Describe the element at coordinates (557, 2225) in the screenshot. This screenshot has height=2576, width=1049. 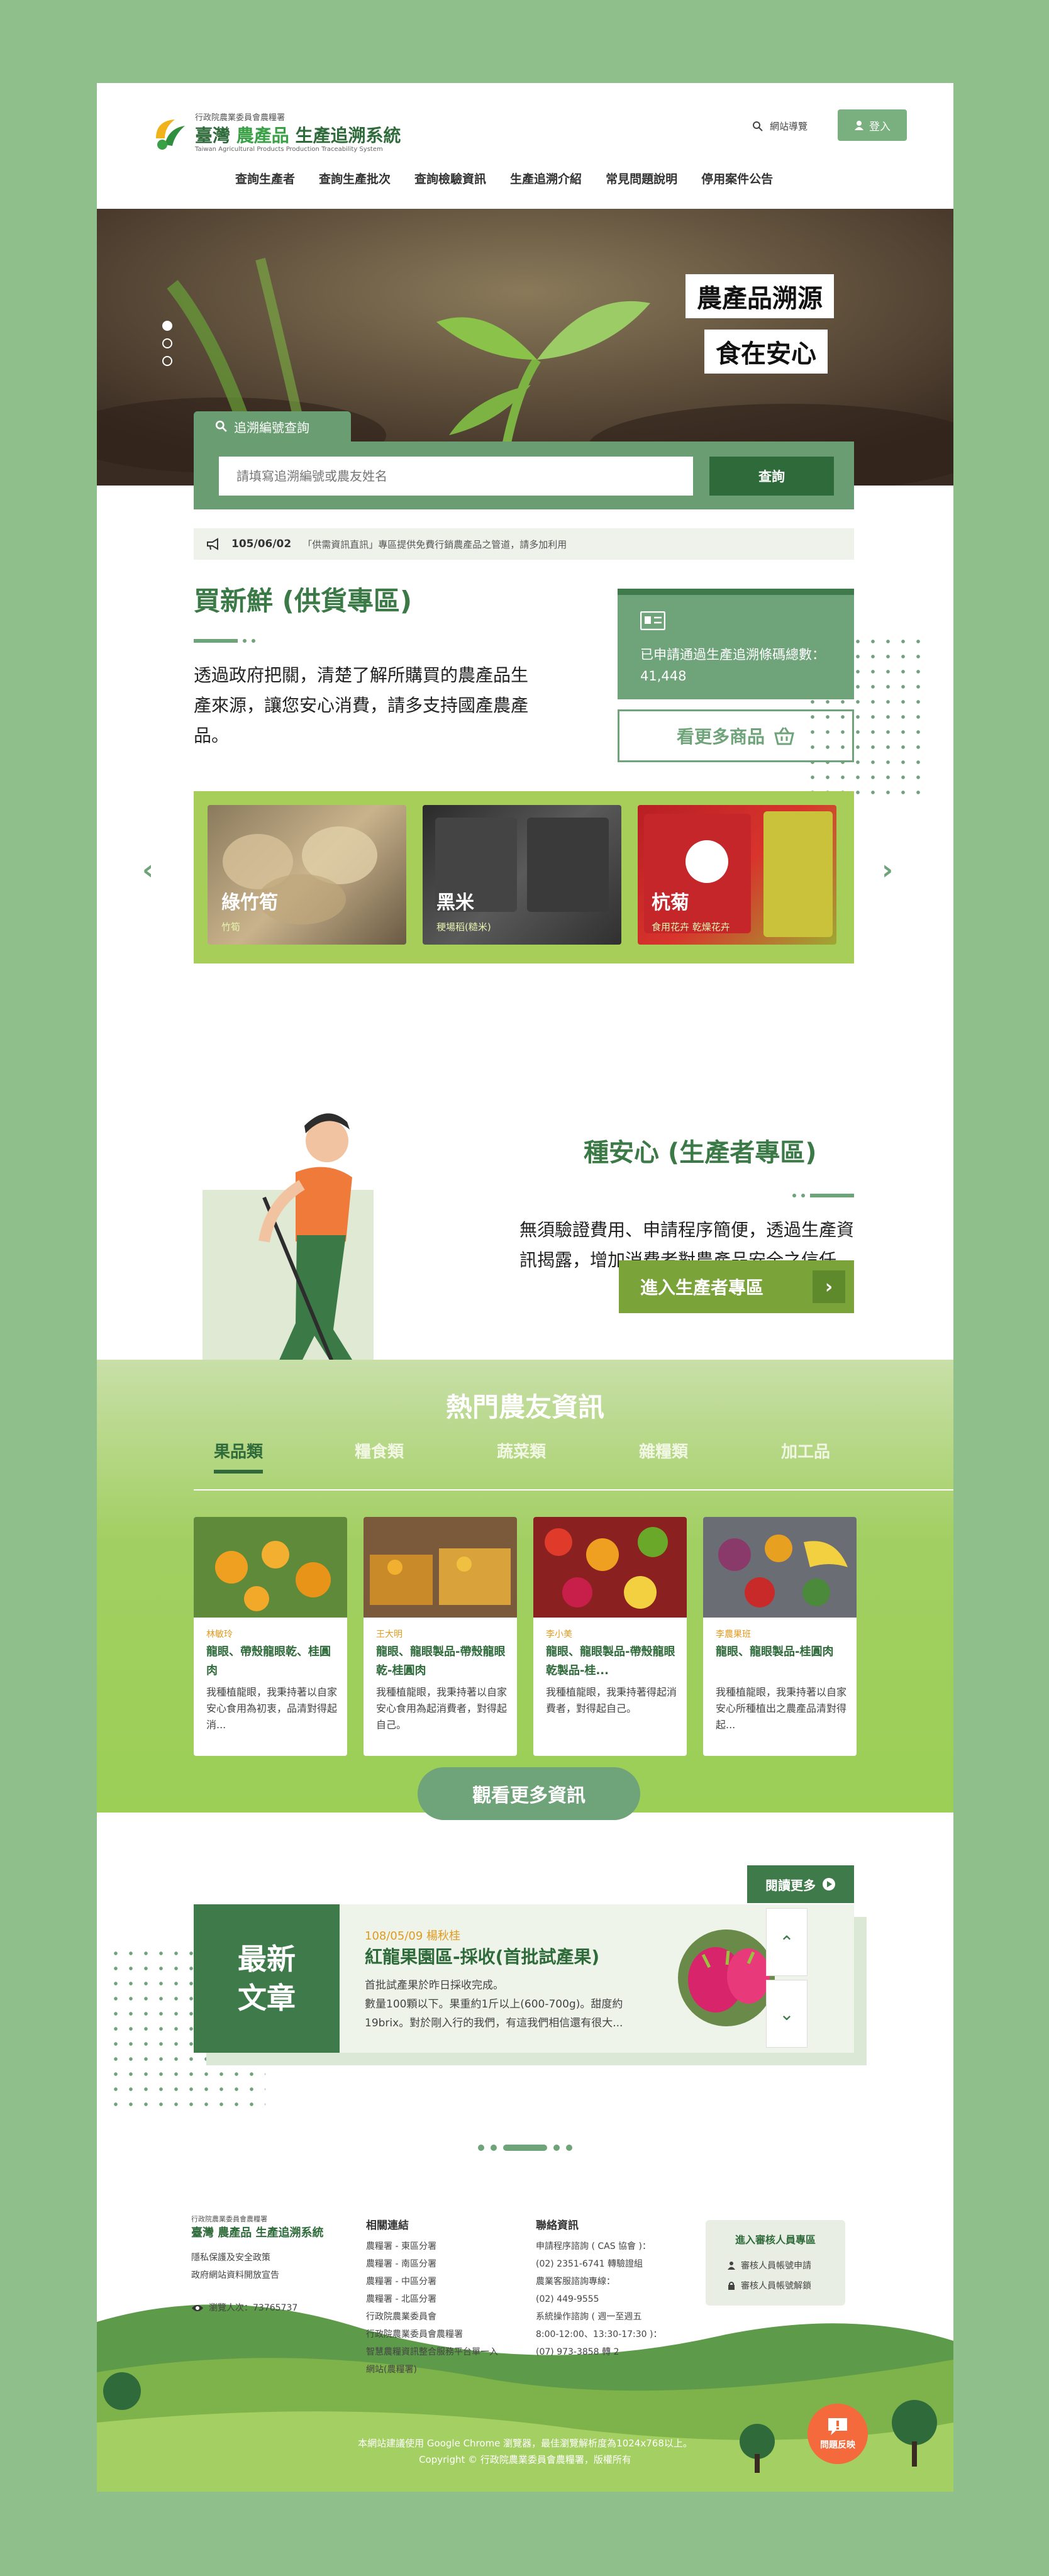
I see `contact-heading: 聯絡資訊` at that location.